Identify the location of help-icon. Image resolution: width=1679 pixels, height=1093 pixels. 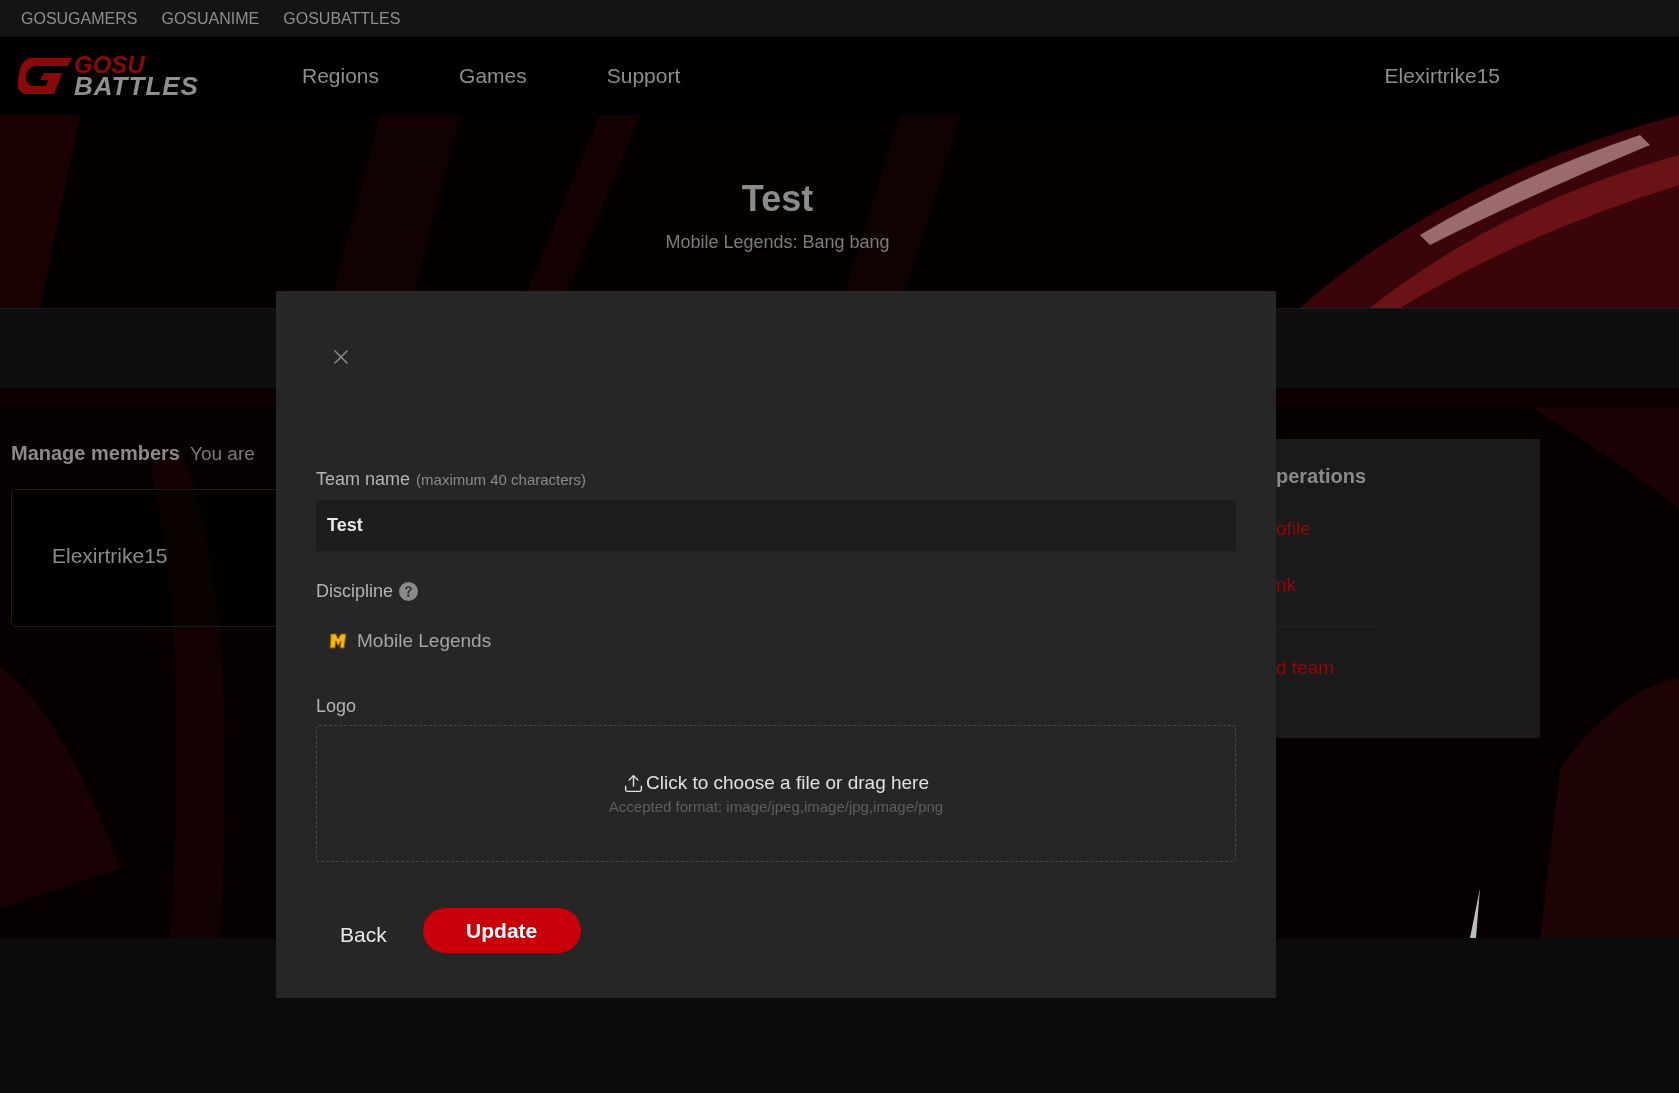
(409, 591).